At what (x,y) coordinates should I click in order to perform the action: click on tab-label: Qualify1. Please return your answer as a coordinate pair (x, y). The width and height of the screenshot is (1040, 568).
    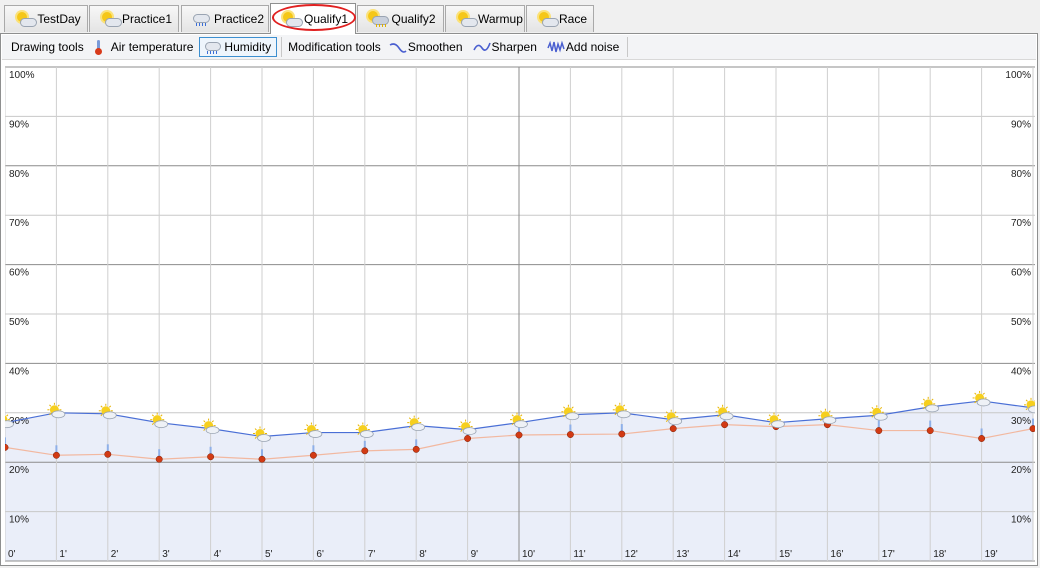
    Looking at the image, I should click on (326, 19).